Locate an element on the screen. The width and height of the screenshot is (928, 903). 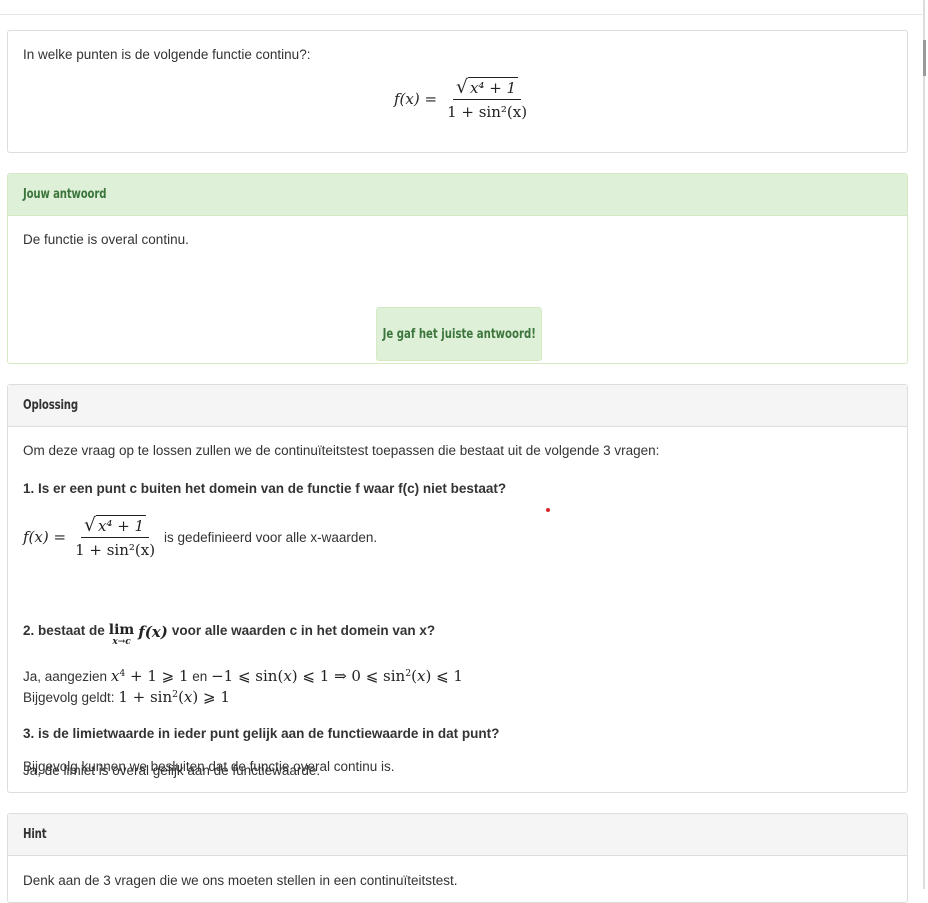
hint-panel-heading: Hint is located at coordinates (457, 835).